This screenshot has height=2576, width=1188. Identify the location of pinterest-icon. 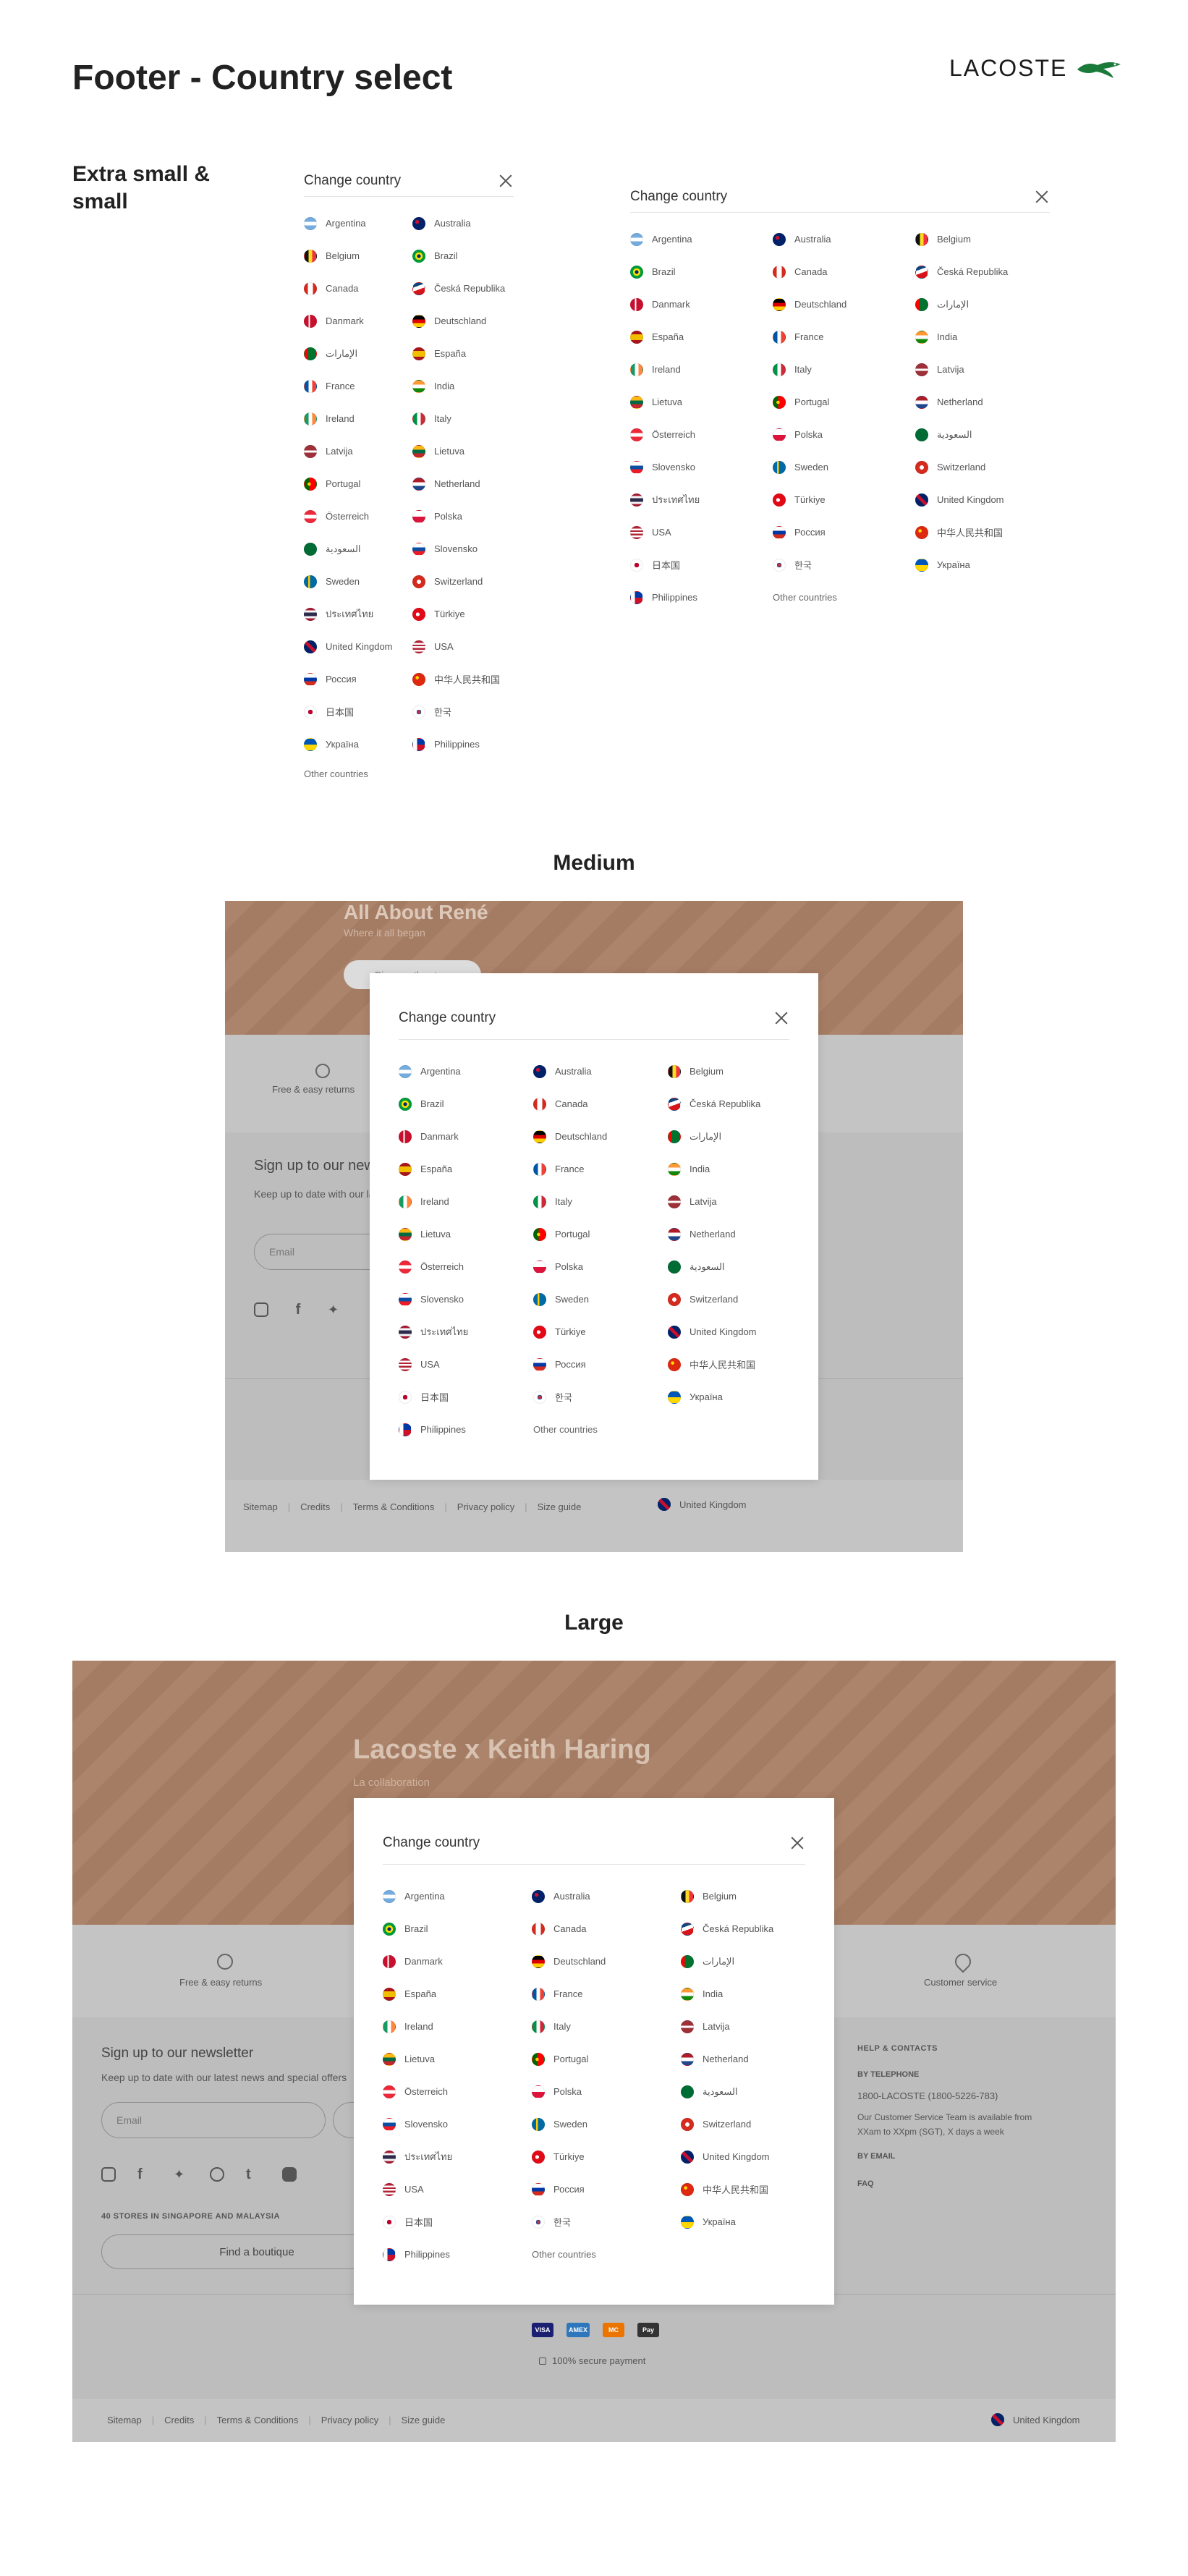
(217, 2174).